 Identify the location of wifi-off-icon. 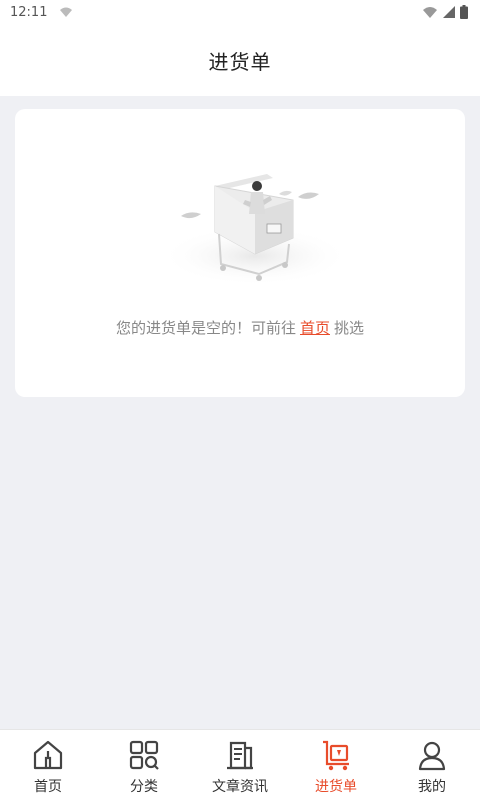
(66, 12).